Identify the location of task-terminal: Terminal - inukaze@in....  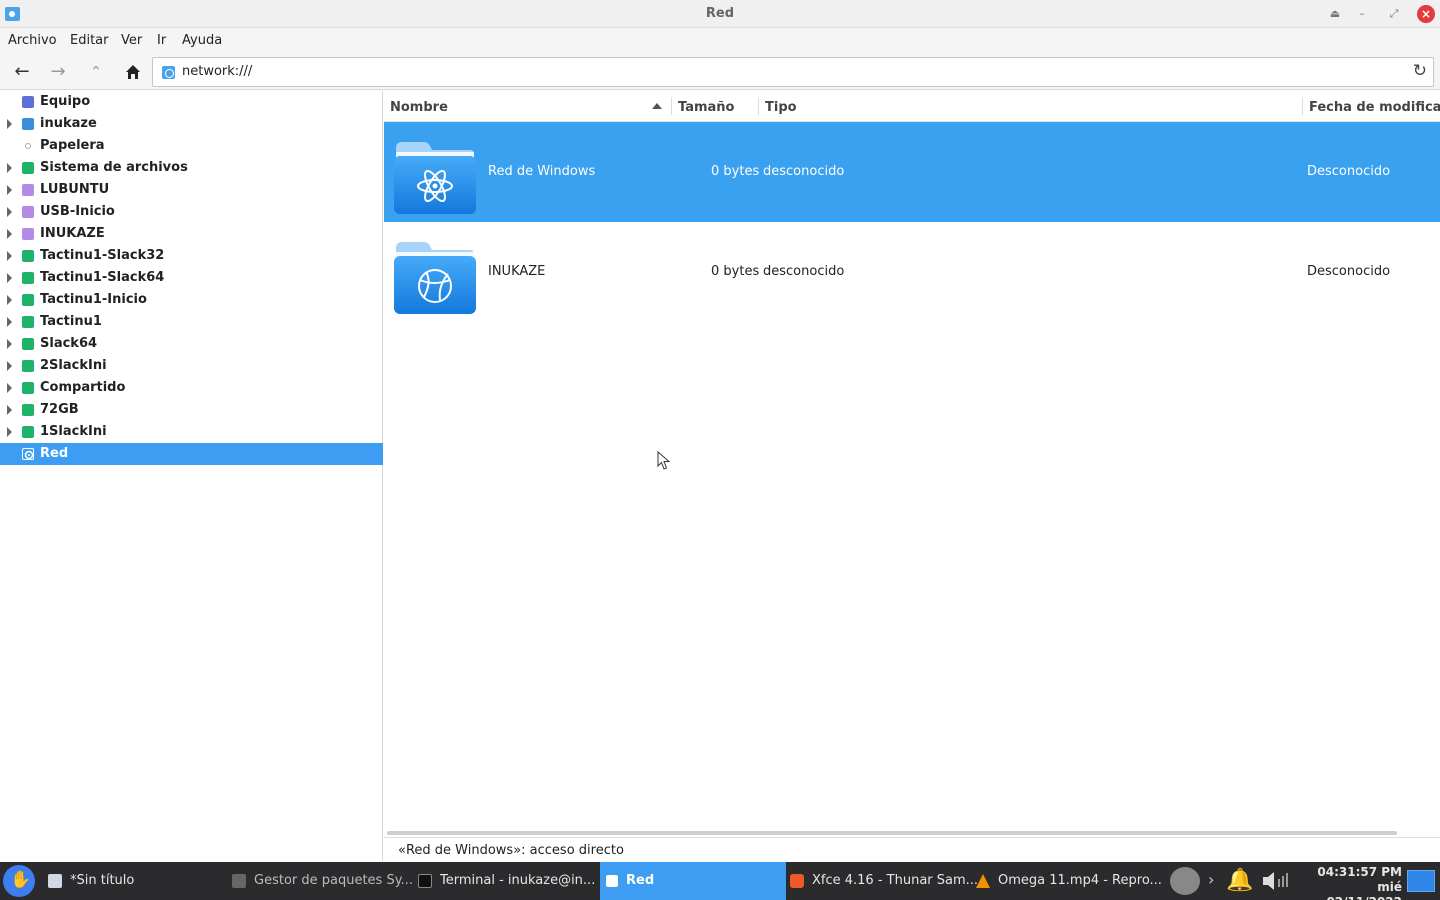
(507, 881).